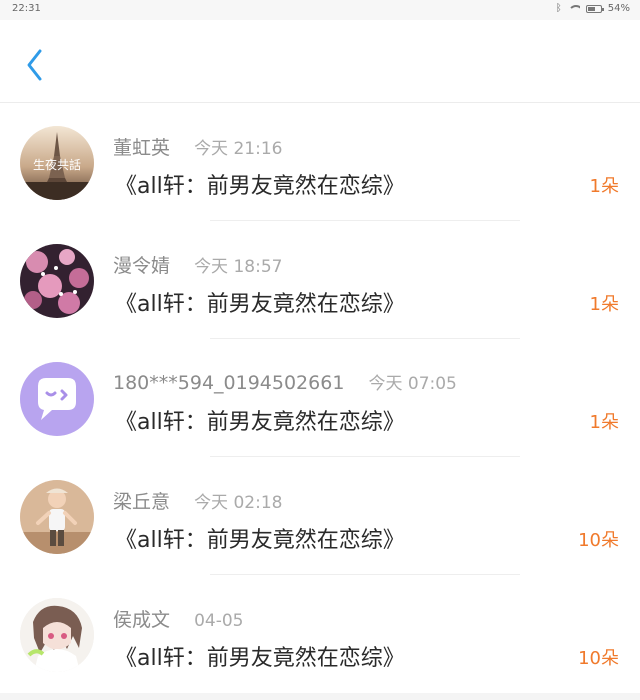  I want to click on user-line: 董虹英 今天 21:16, so click(197, 146).